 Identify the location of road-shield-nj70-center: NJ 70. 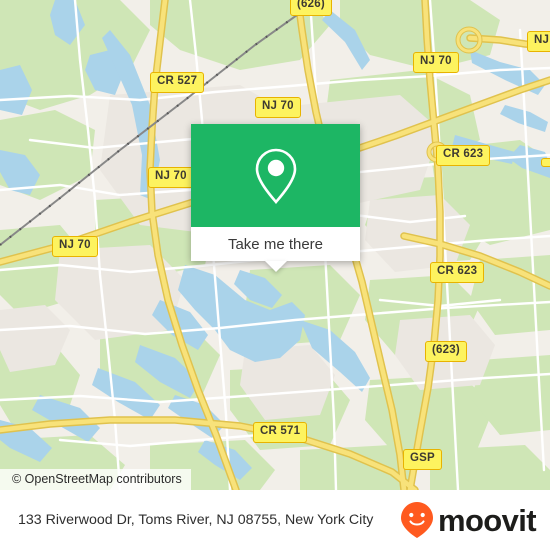
(278, 107).